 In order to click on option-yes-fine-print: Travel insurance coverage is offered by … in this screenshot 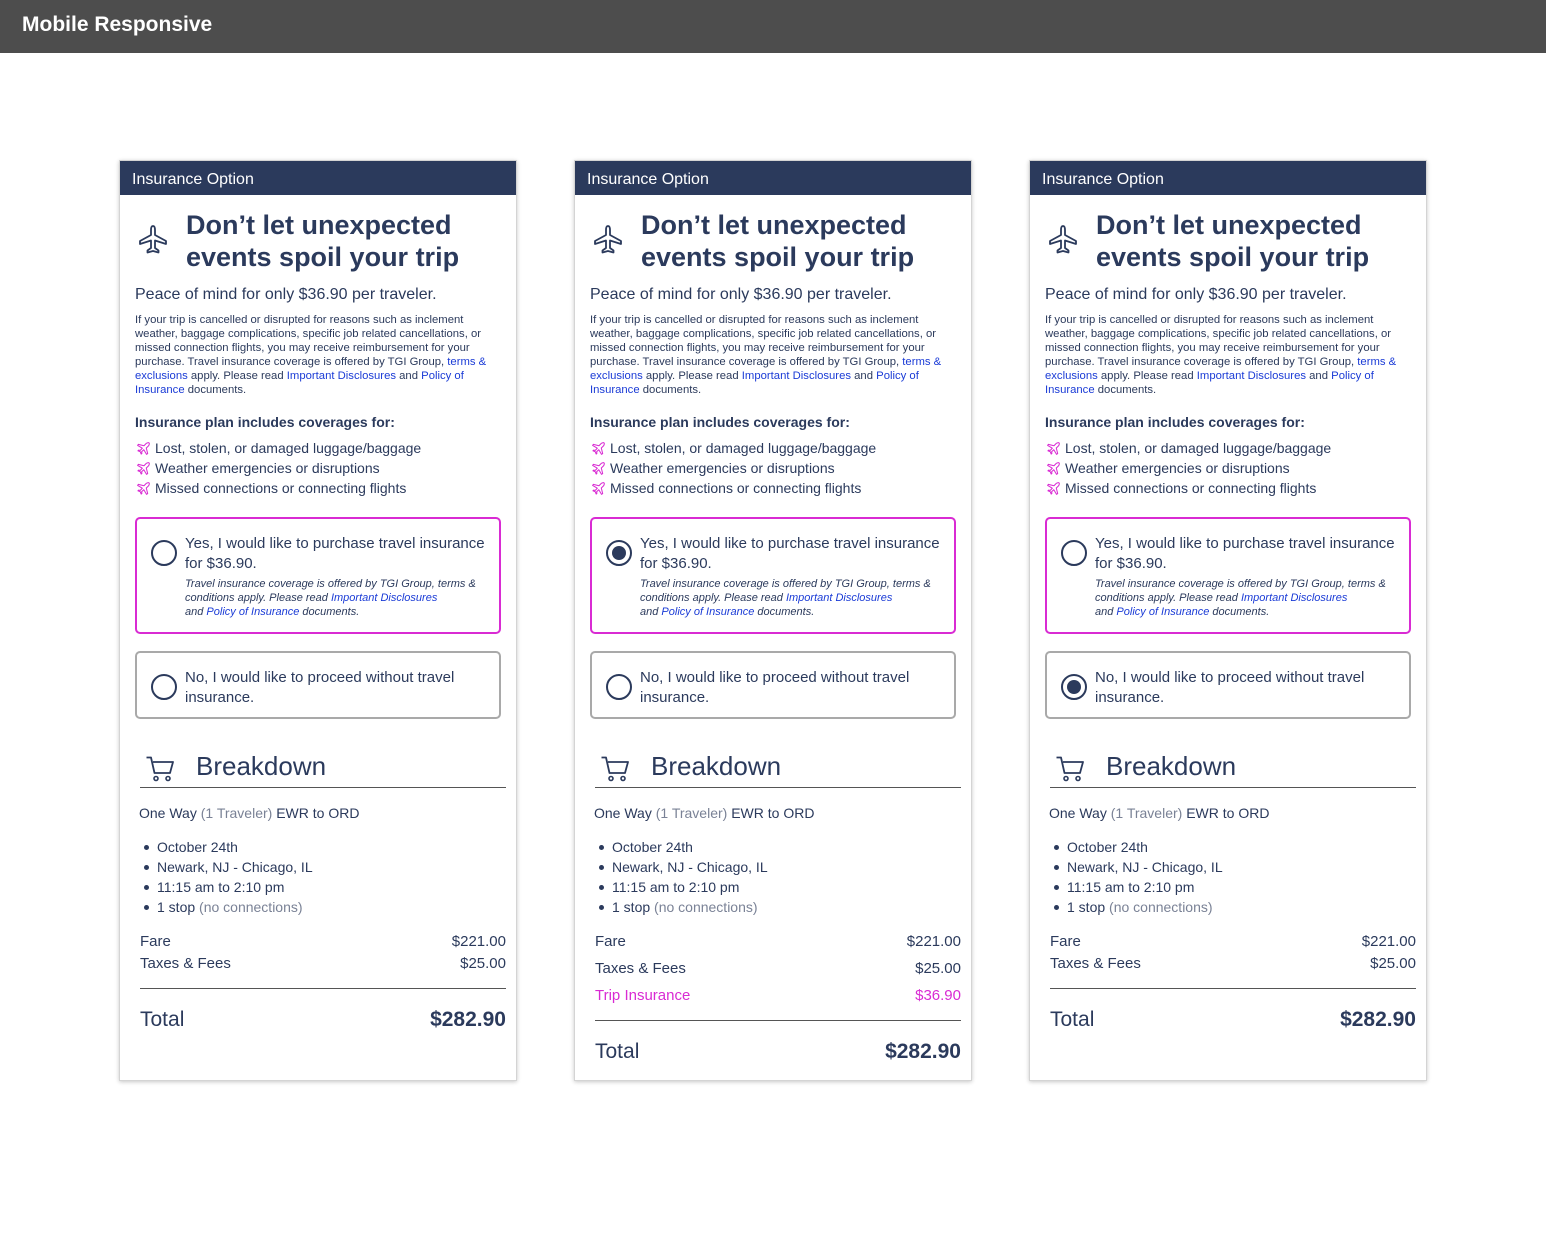, I will do `click(785, 598)`.